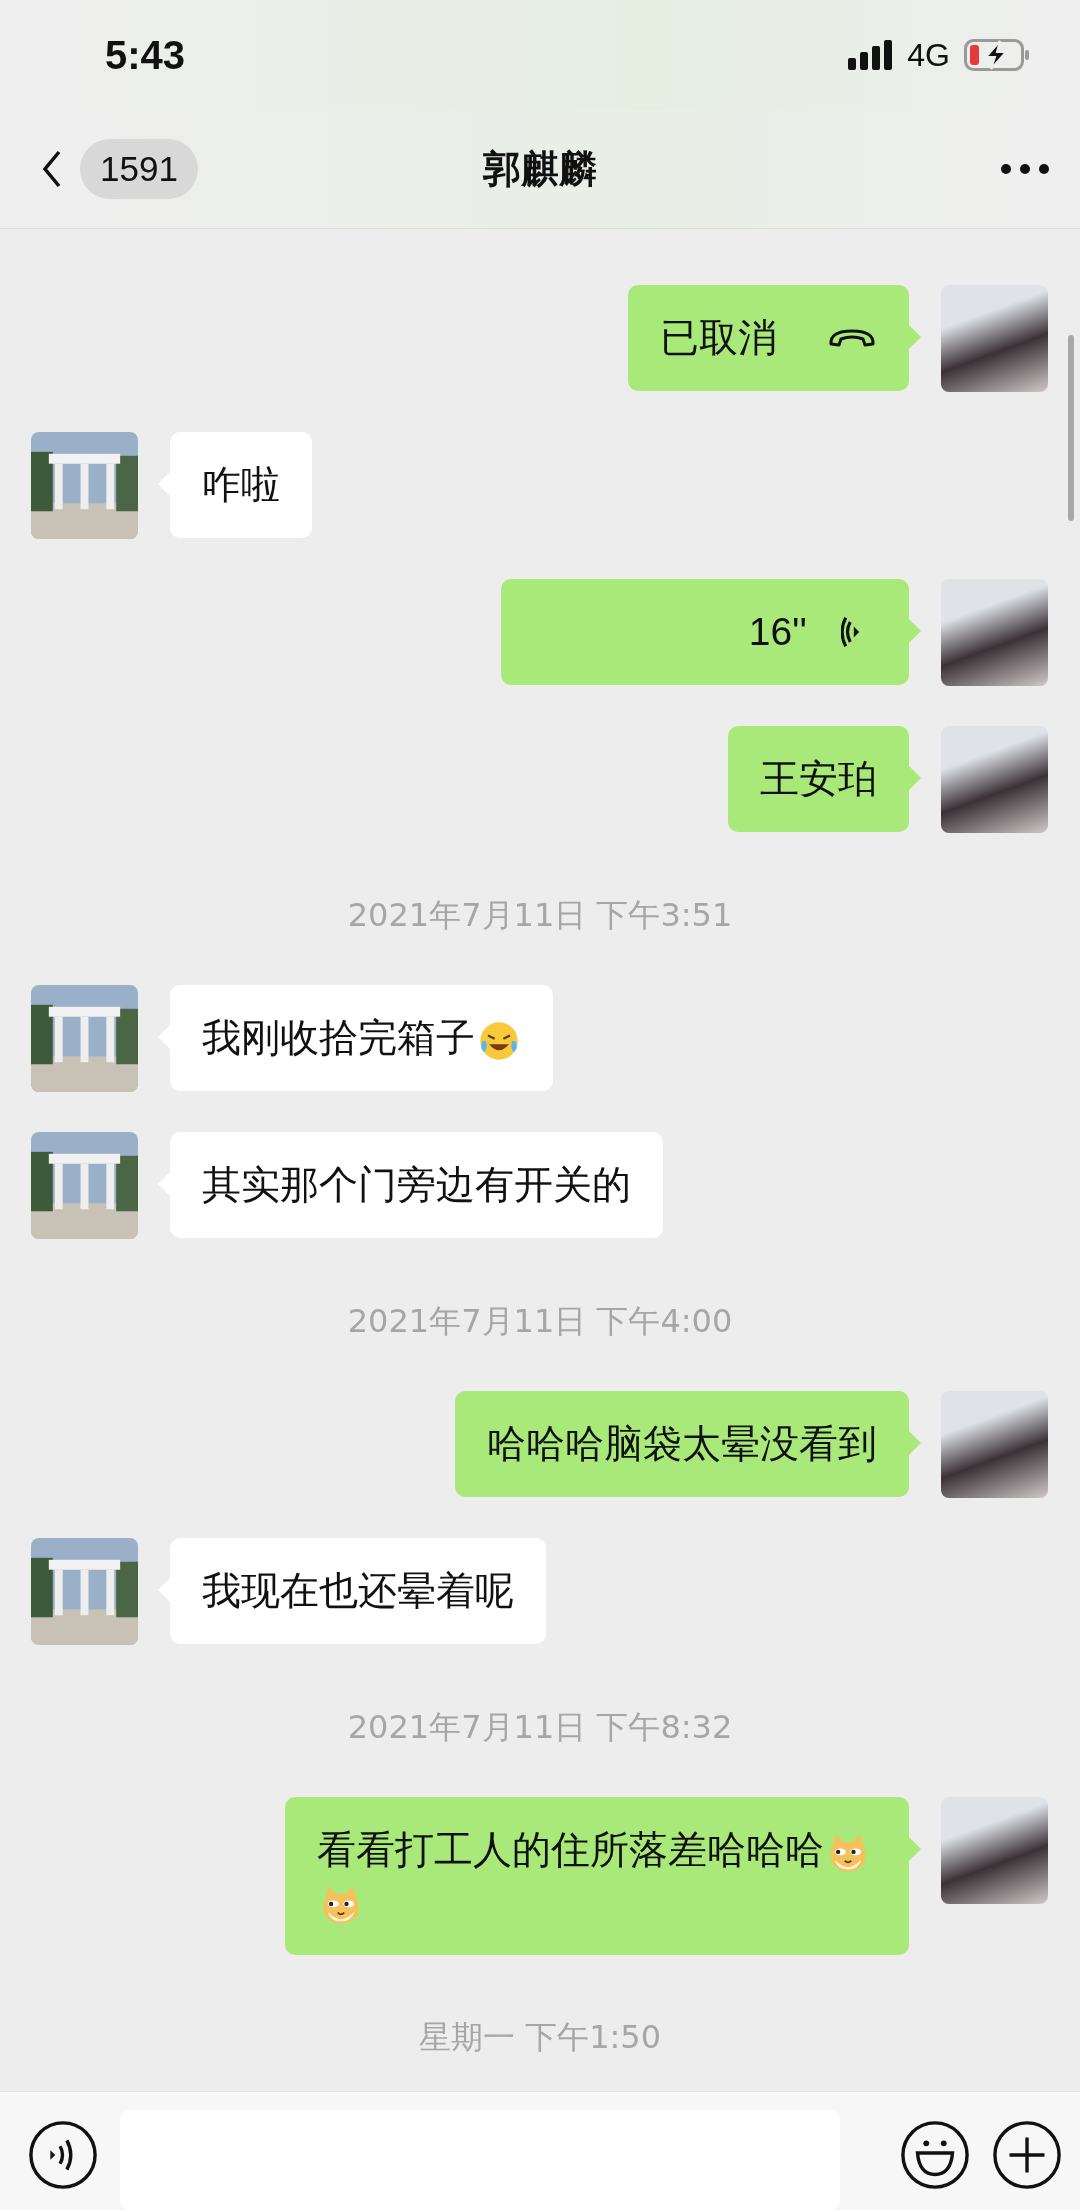  Describe the element at coordinates (145, 55) in the screenshot. I see `status-time: 5:43` at that location.